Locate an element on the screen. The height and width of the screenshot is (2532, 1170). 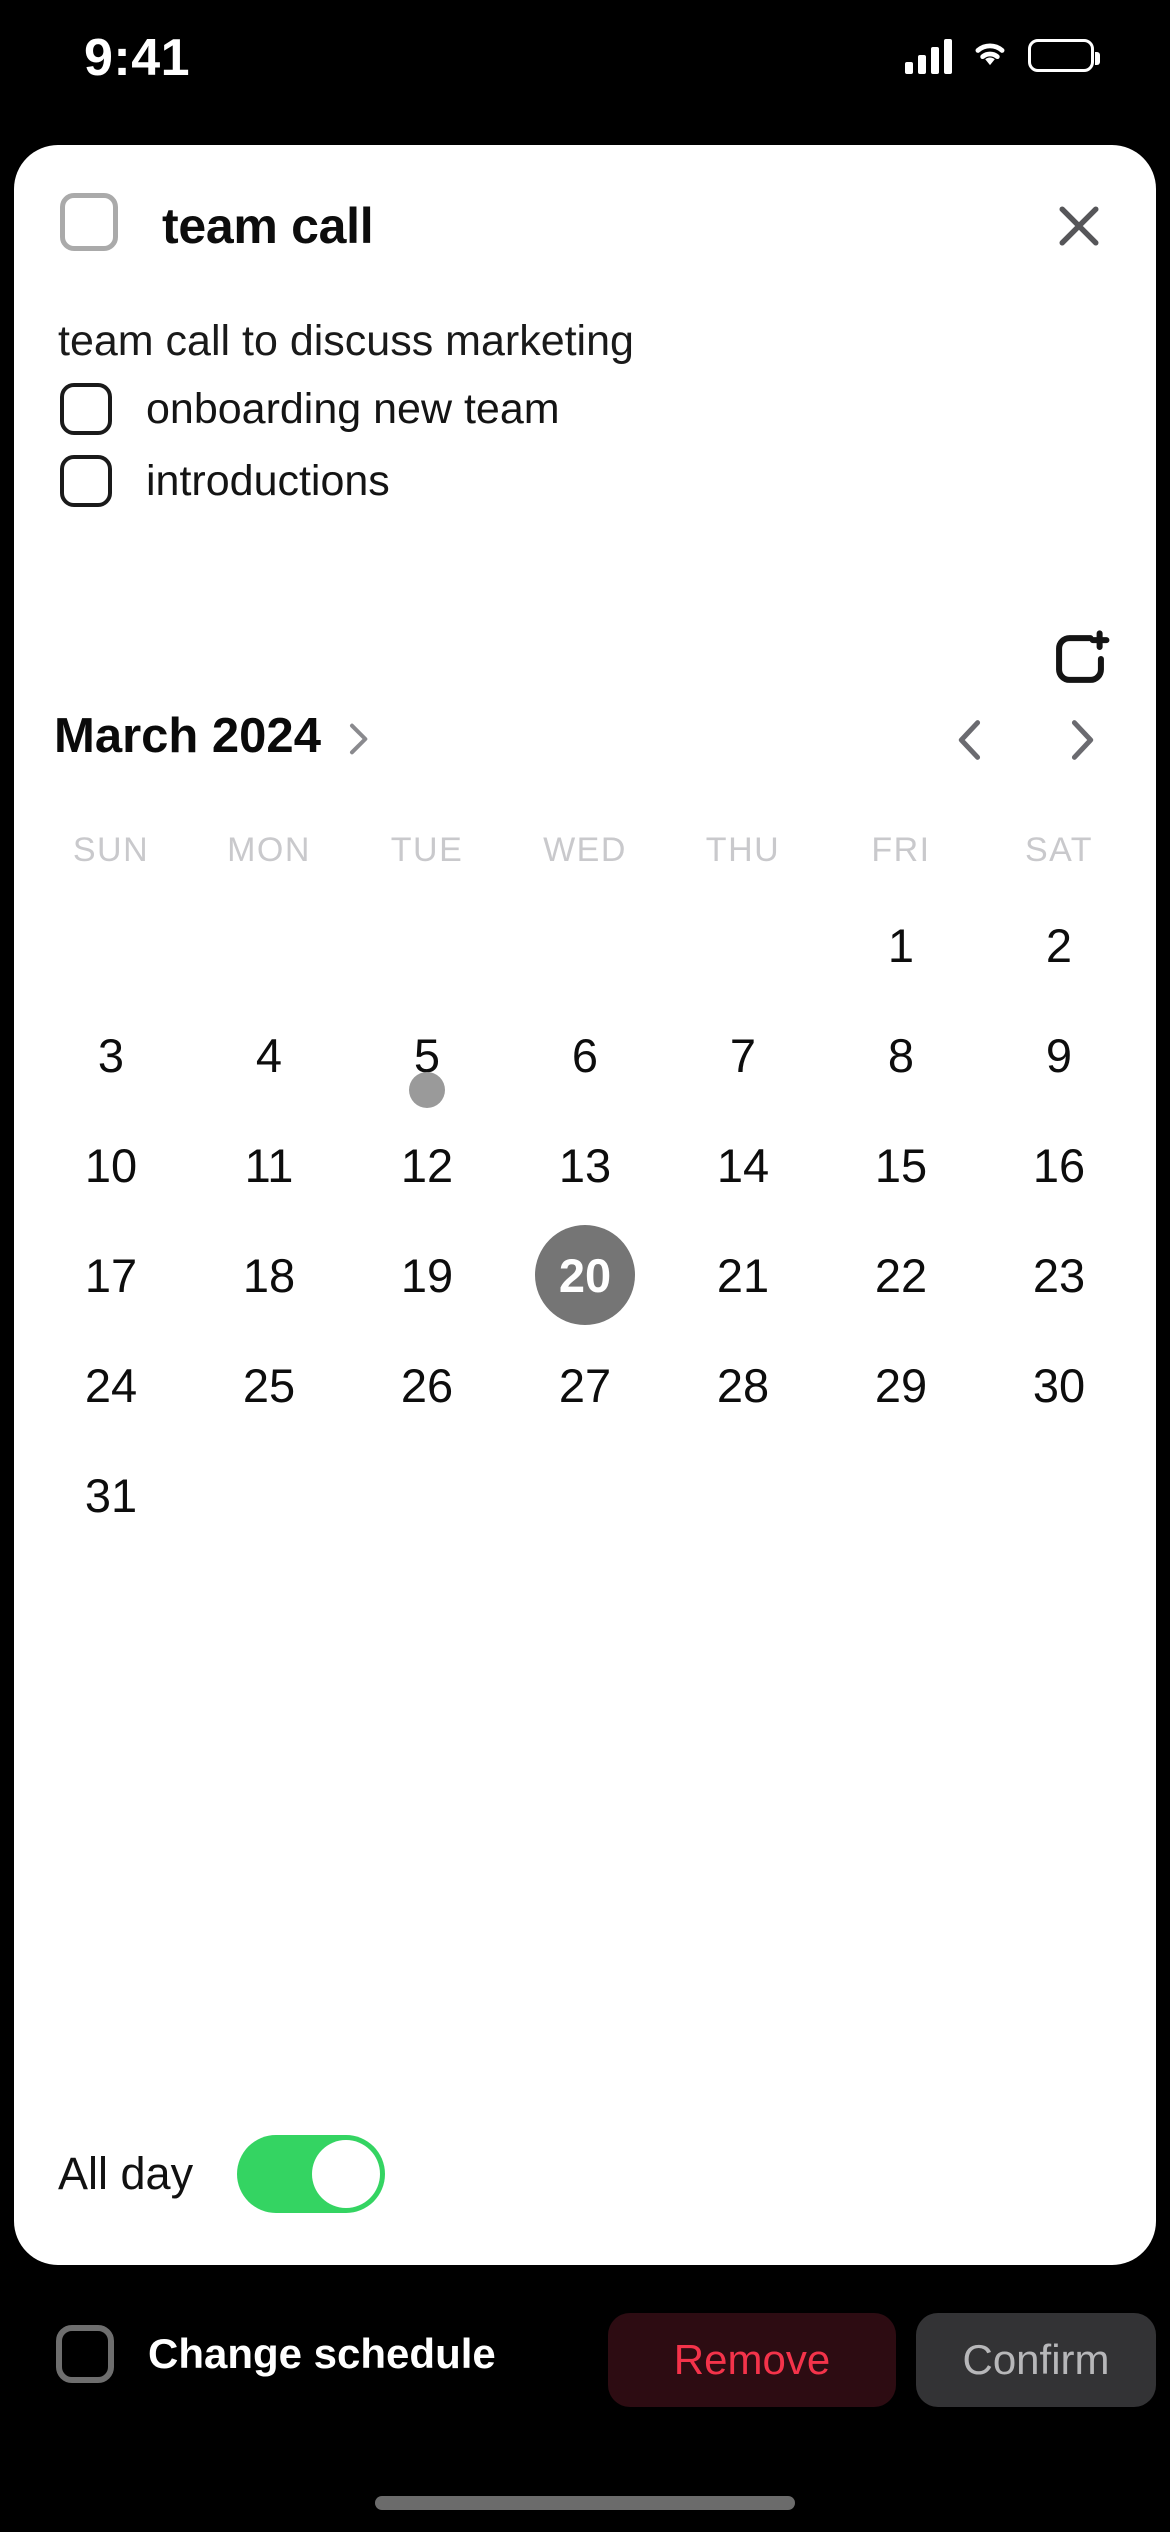
repeat-add-icon is located at coordinates (1080, 659).